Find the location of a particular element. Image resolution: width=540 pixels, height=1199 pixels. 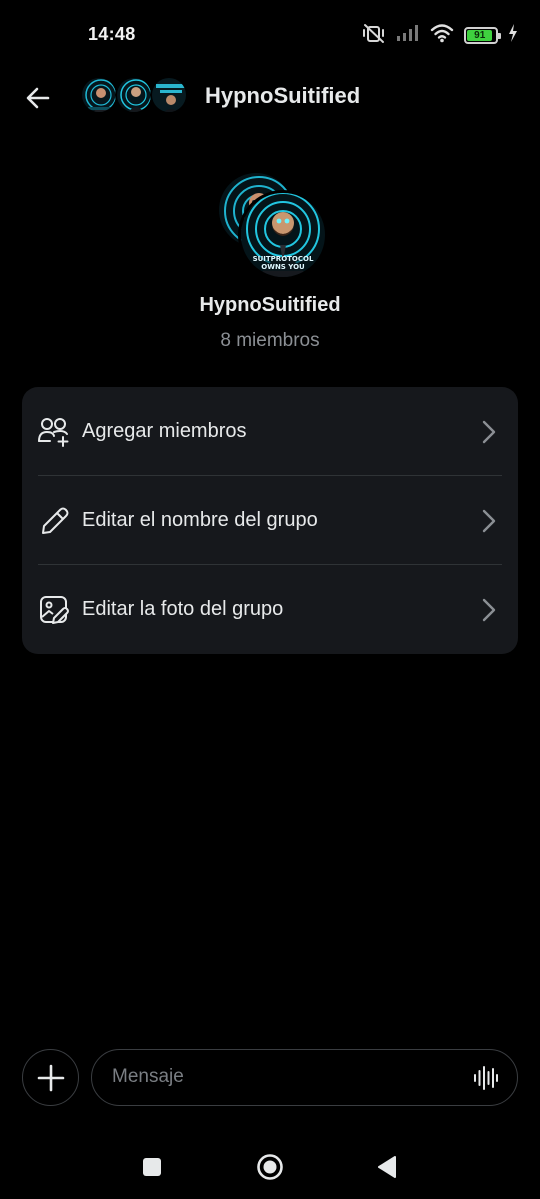

edit-group-photo-item: Editar la foto del grupo is located at coordinates (270, 609).